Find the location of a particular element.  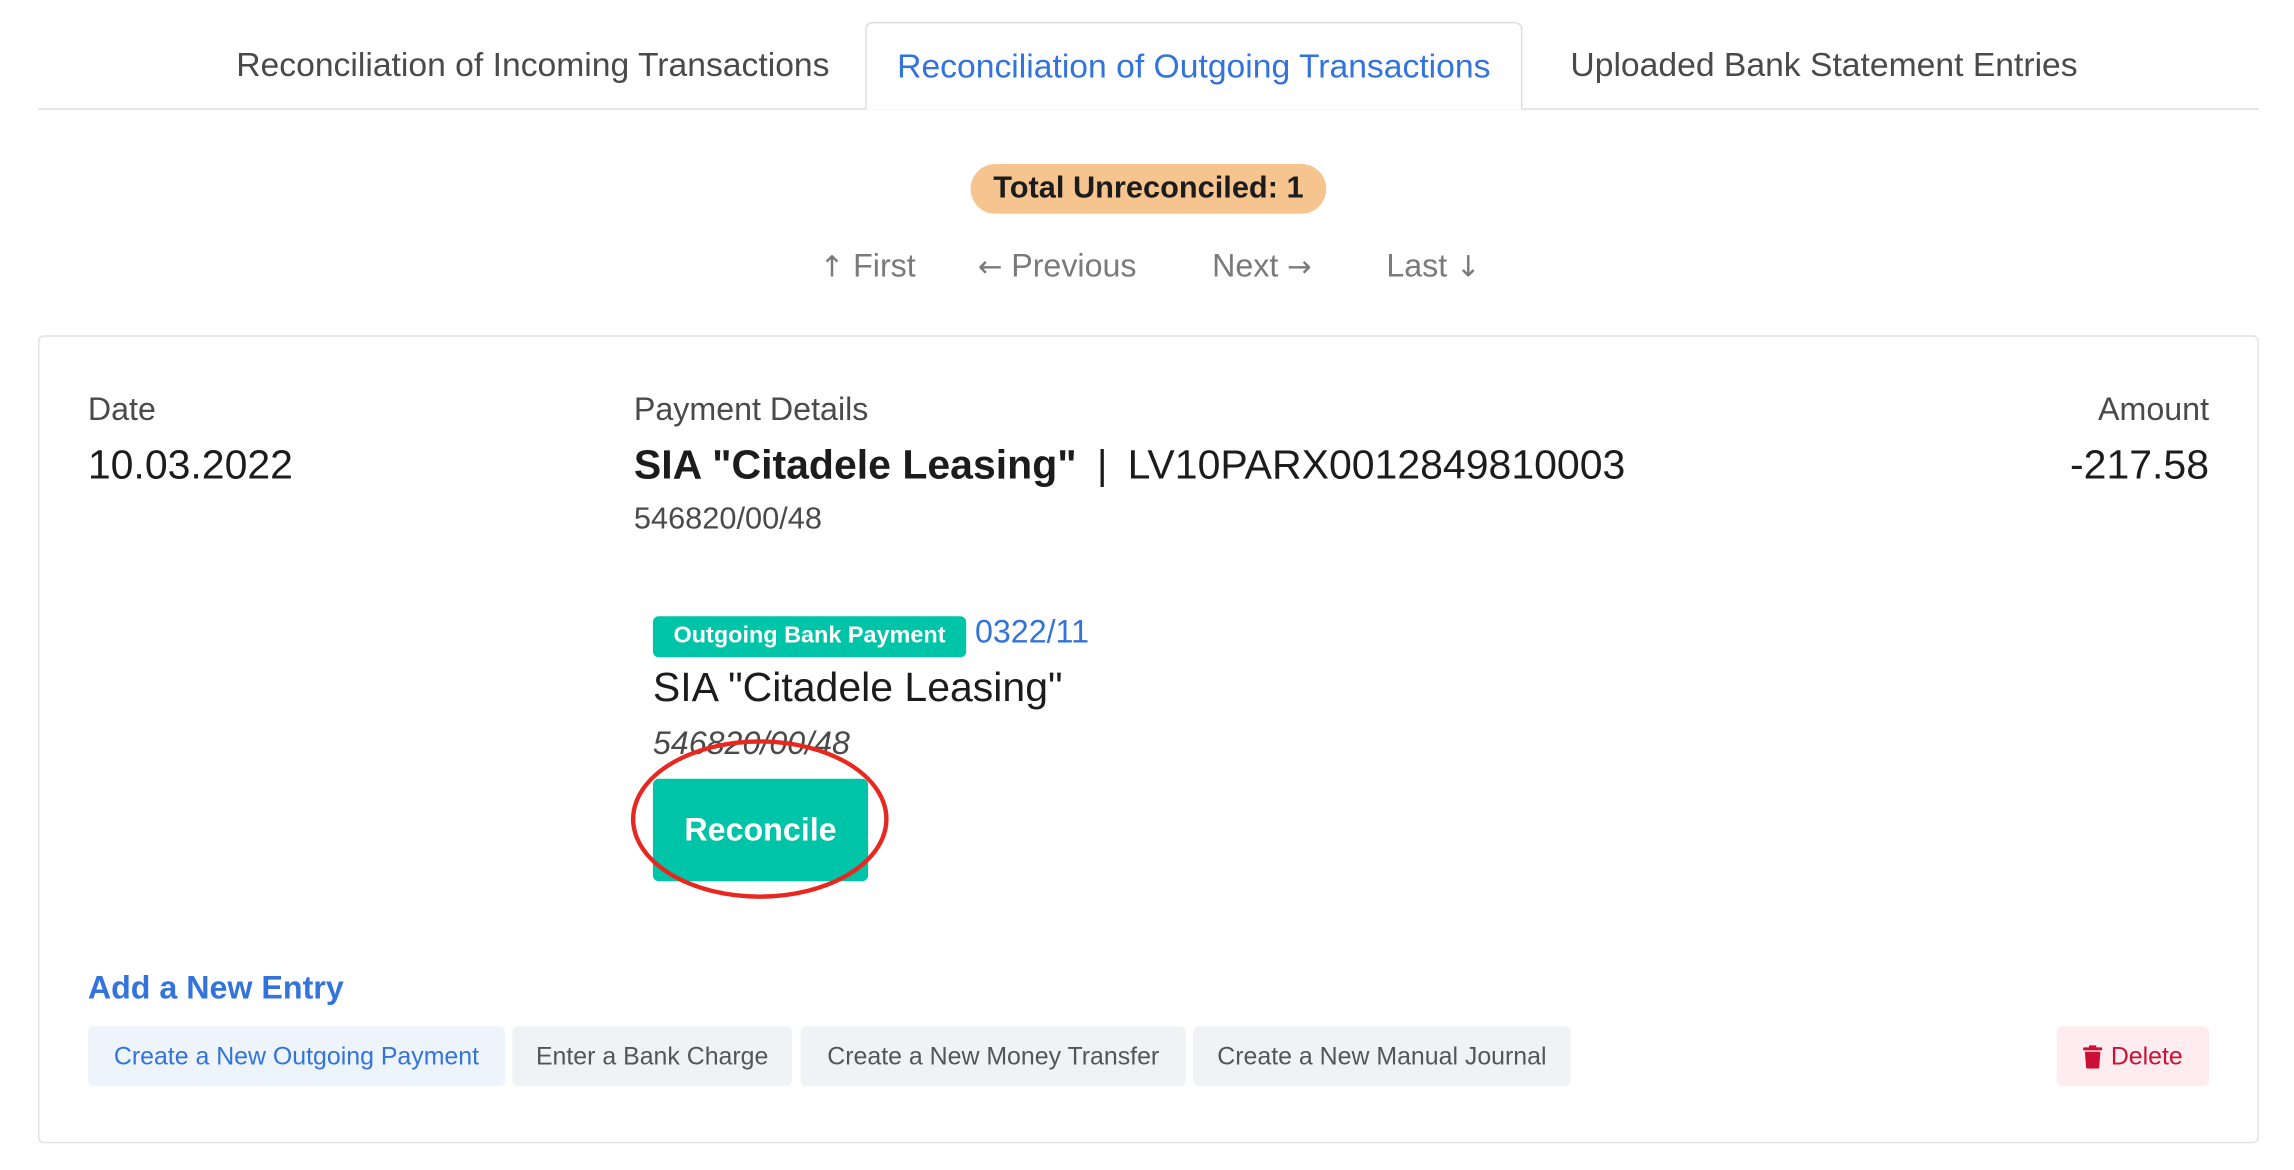

delete-button: Delete is located at coordinates (2133, 1056).